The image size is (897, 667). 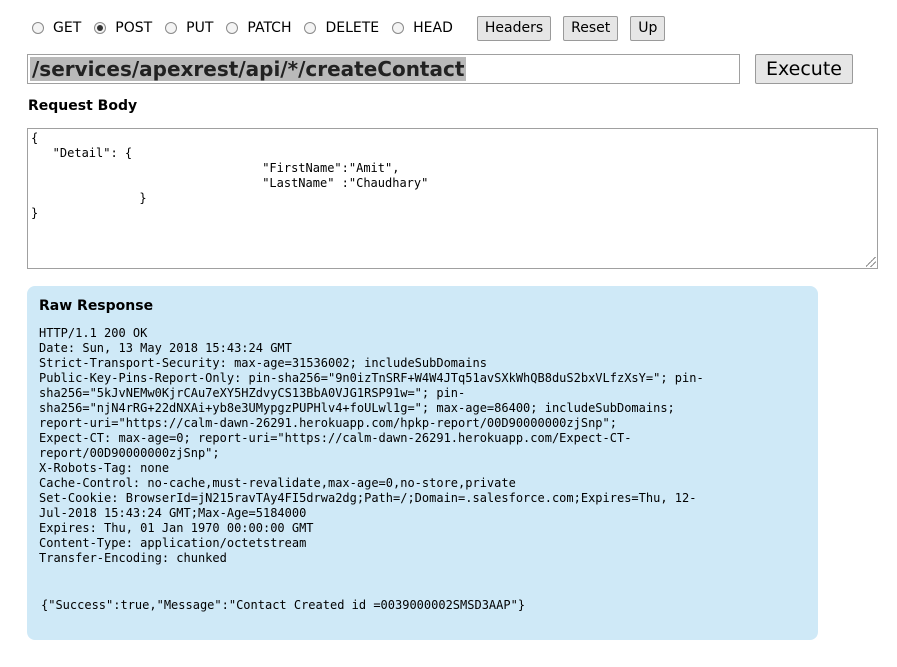 What do you see at coordinates (134, 28) in the screenshot?
I see `method-post-label: POST` at bounding box center [134, 28].